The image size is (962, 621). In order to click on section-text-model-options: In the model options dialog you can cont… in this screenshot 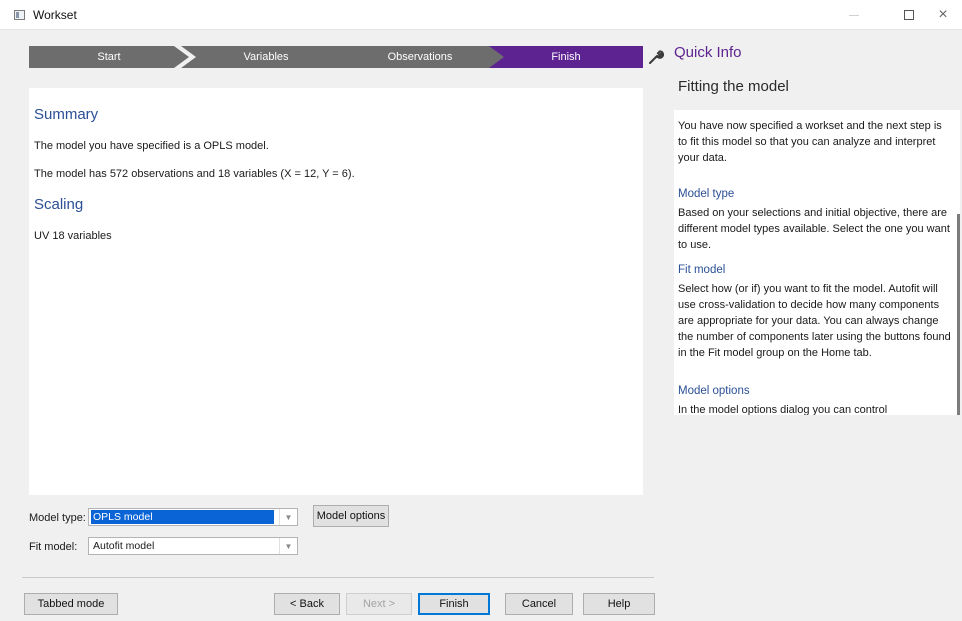, I will do `click(783, 409)`.